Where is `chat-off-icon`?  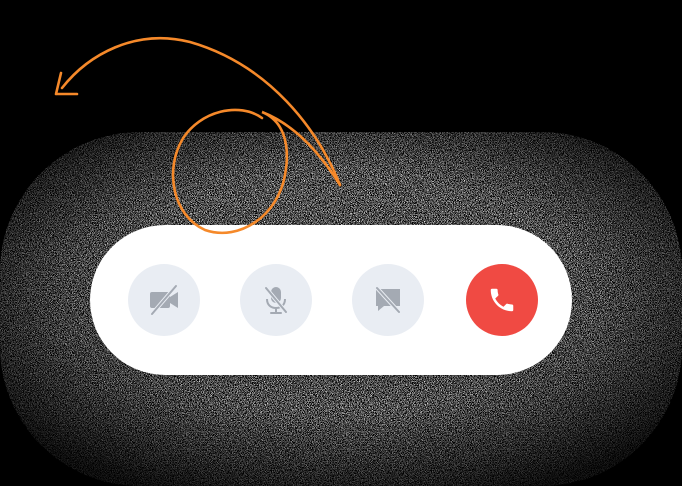 chat-off-icon is located at coordinates (388, 300).